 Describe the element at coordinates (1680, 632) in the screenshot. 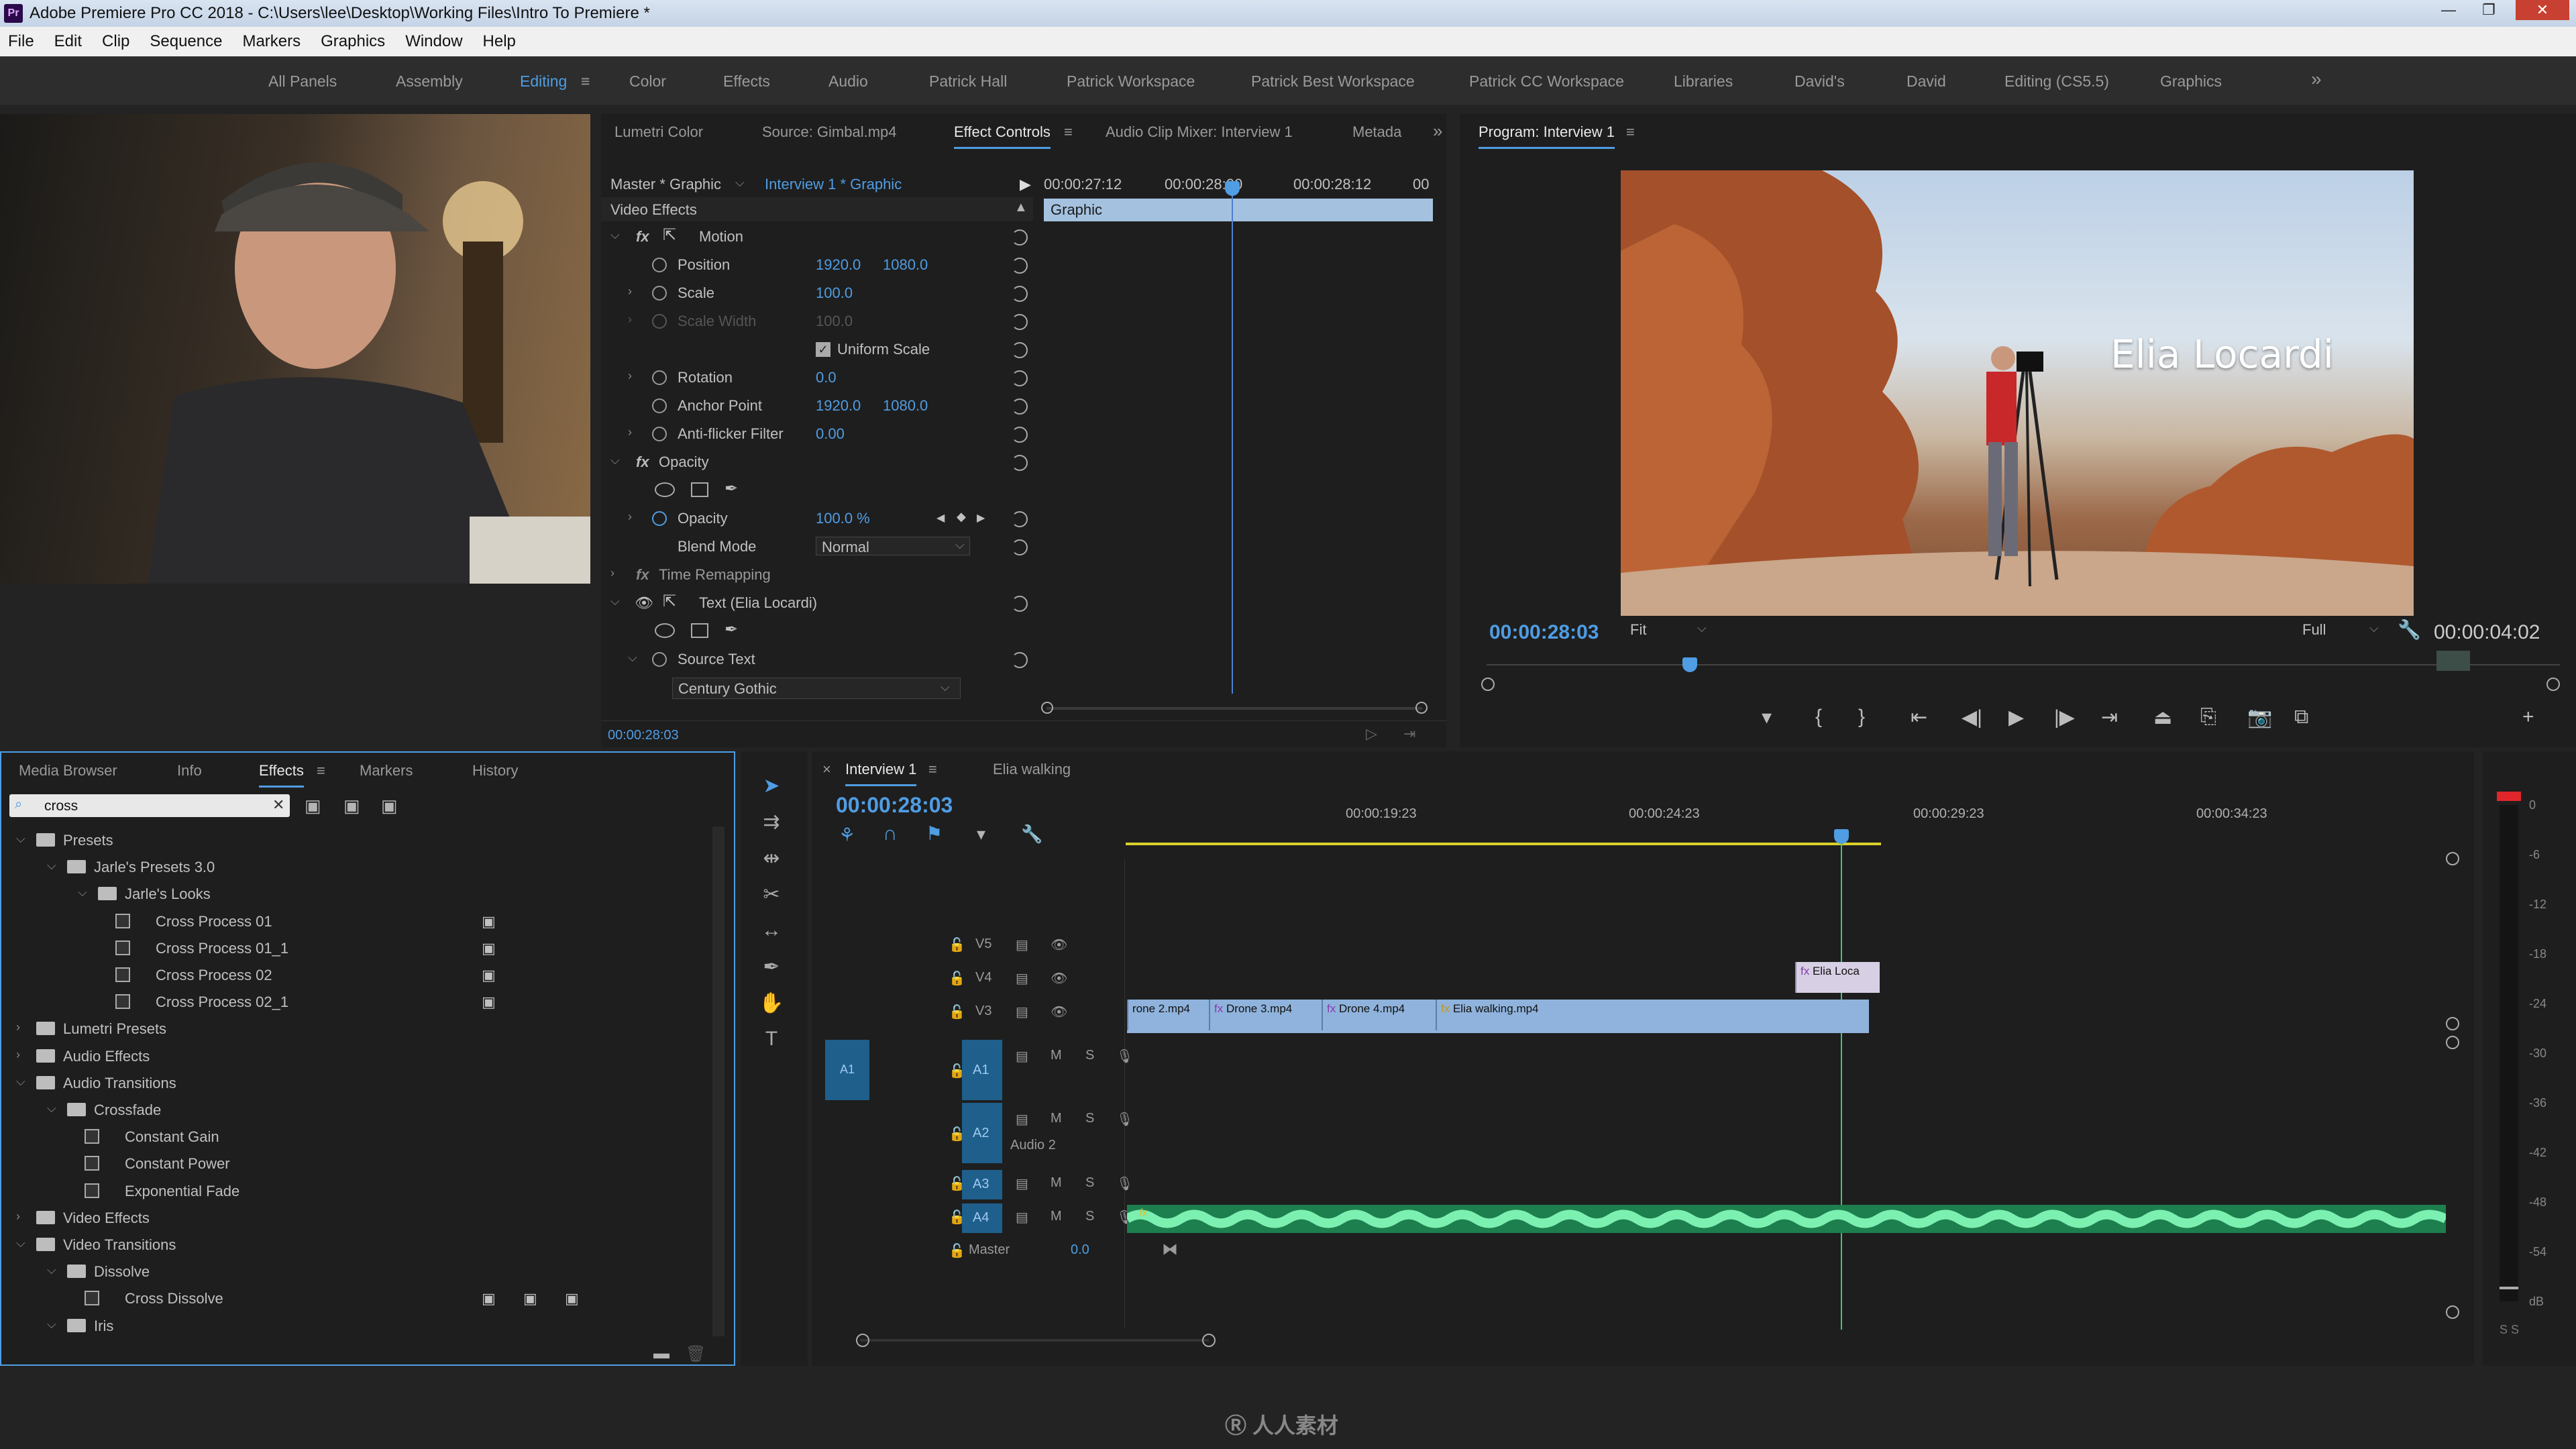

I see `zoom-fit-dropdown: Fit ⌵` at that location.